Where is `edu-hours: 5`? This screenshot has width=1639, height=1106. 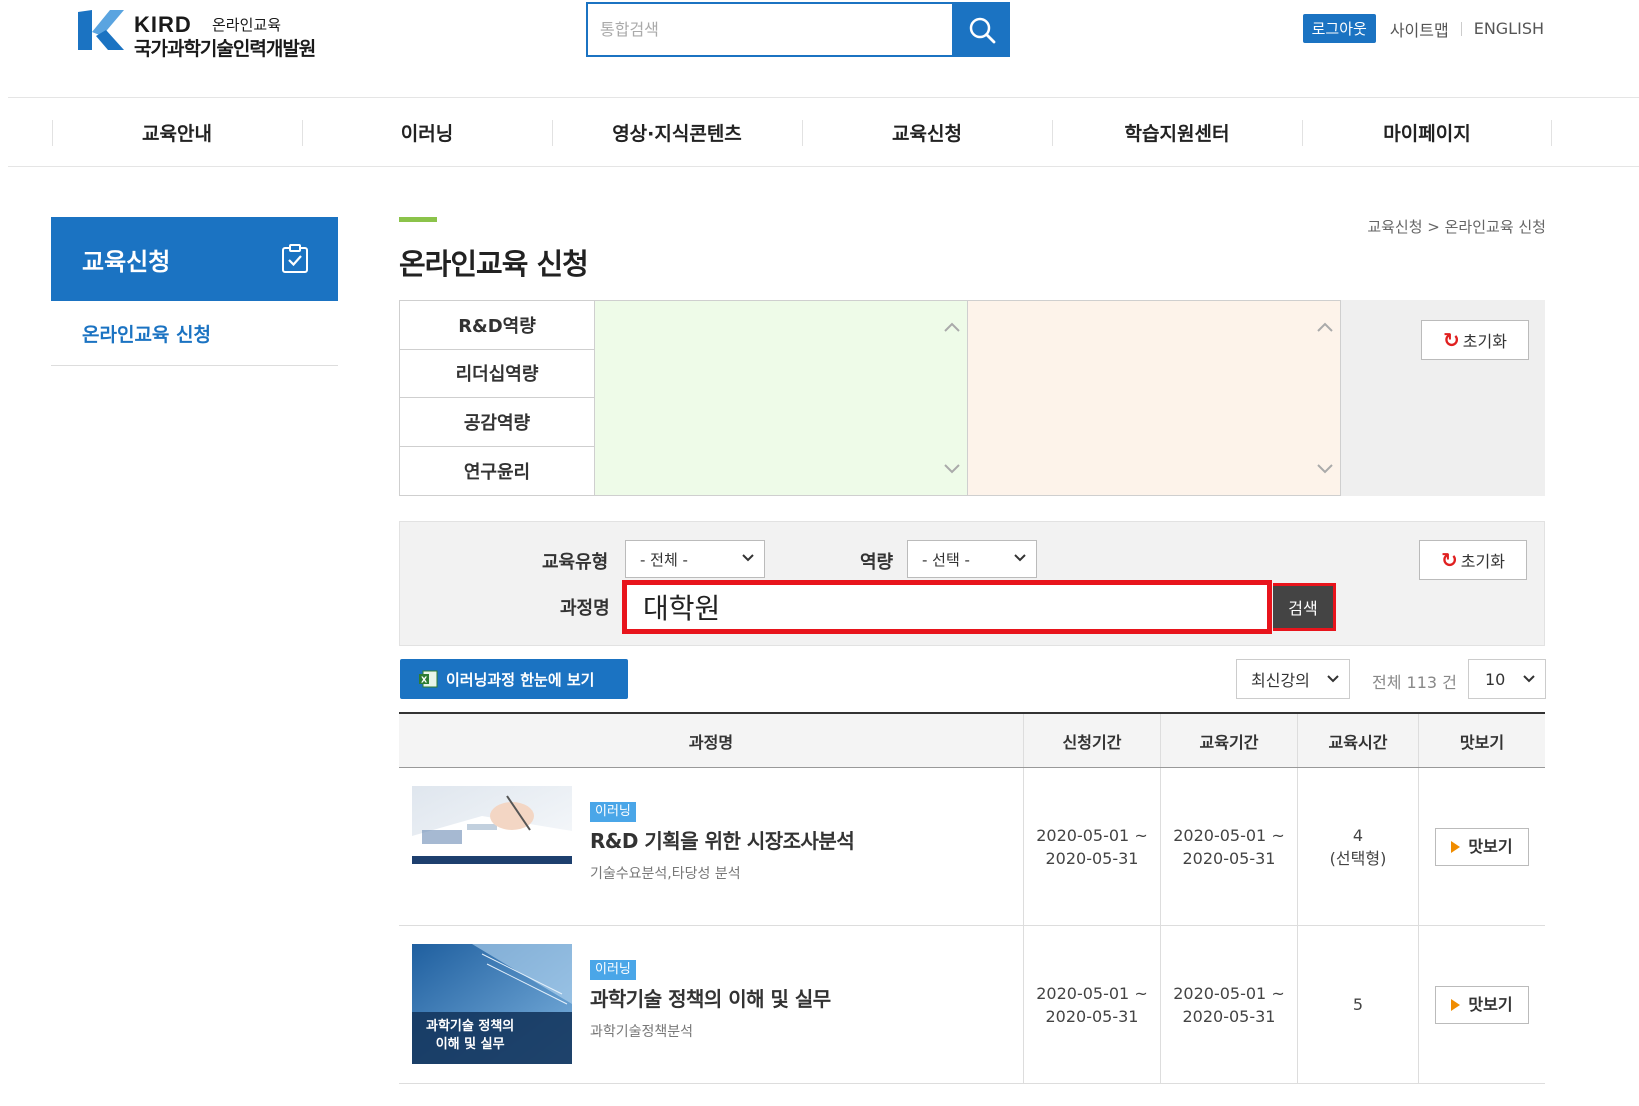 edu-hours: 5 is located at coordinates (1358, 1004).